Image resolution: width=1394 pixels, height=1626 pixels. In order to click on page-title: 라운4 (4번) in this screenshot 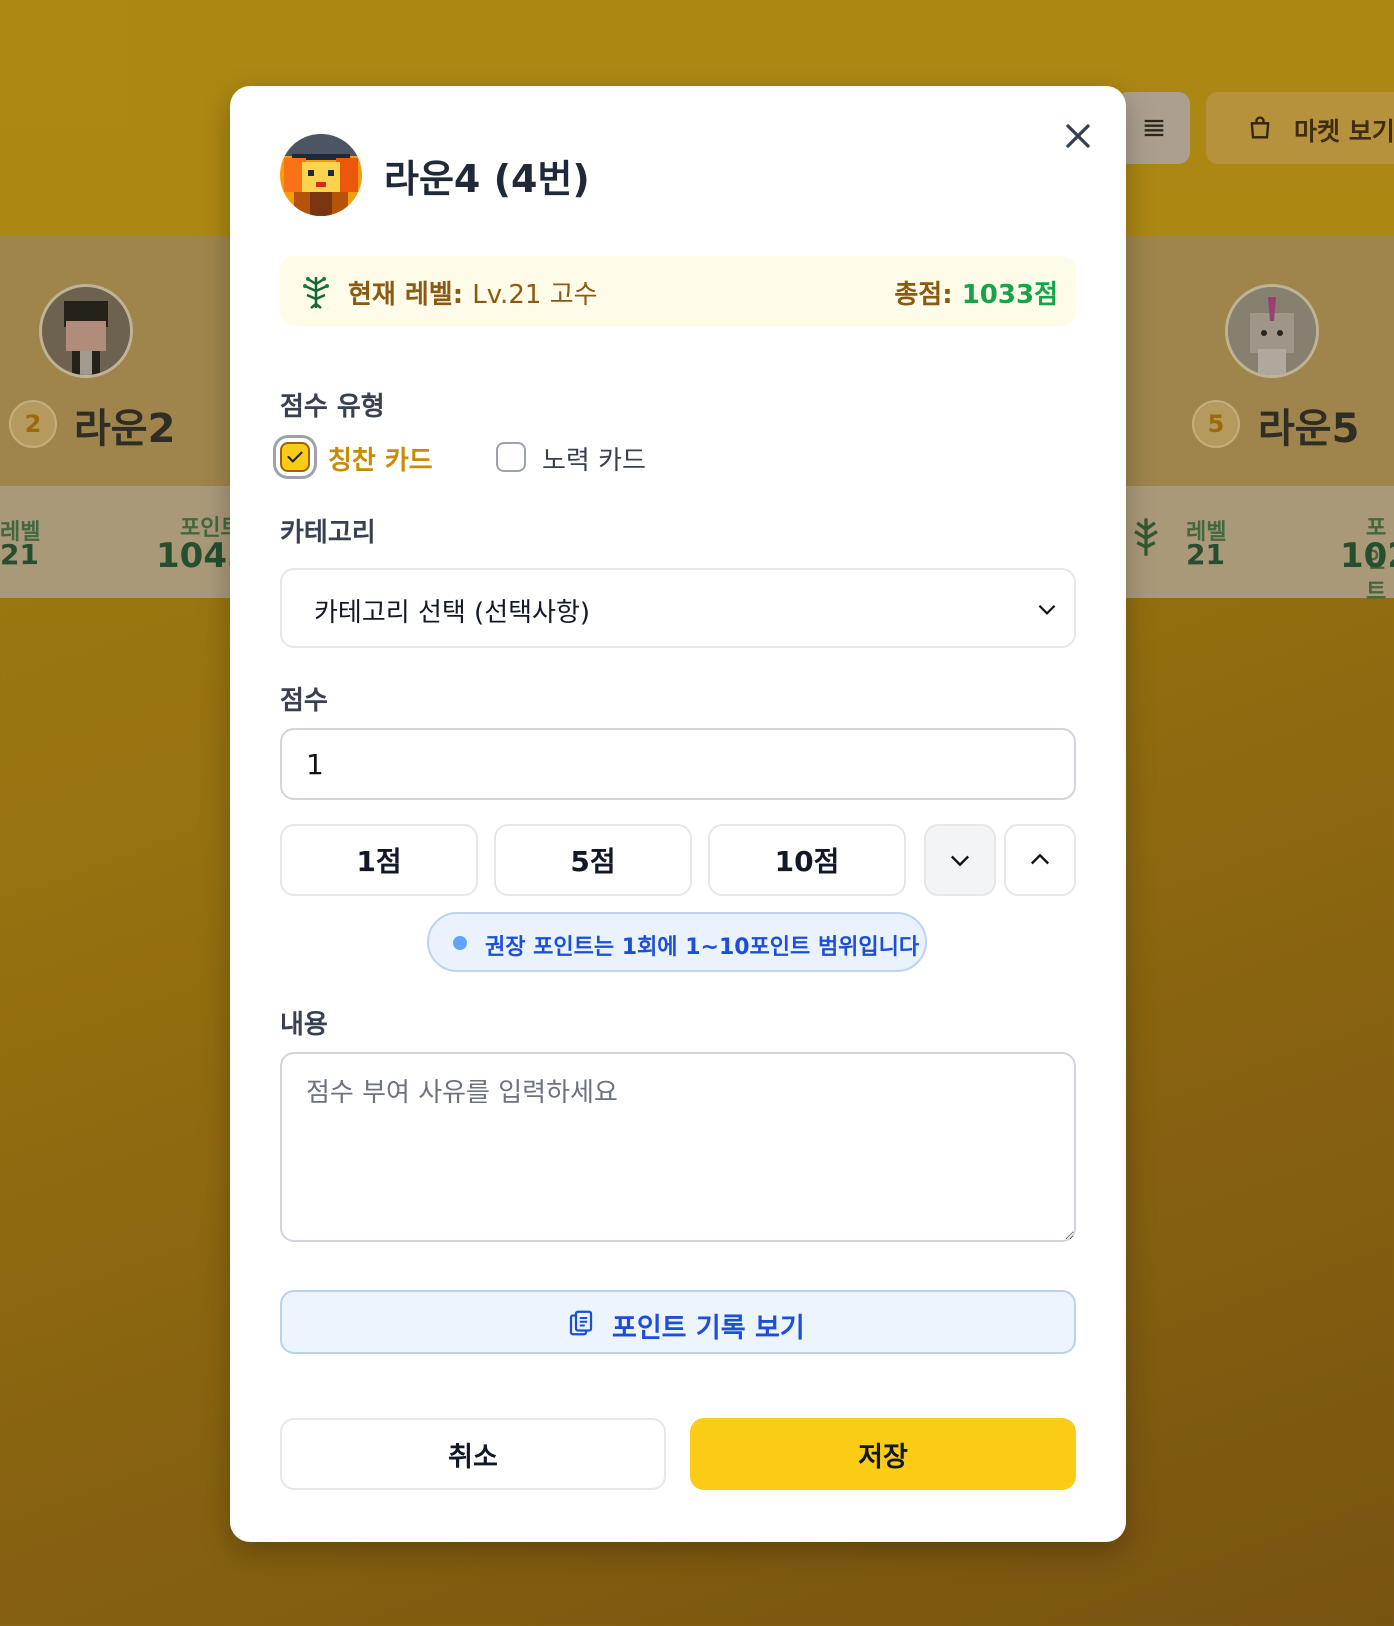, I will do `click(487, 179)`.